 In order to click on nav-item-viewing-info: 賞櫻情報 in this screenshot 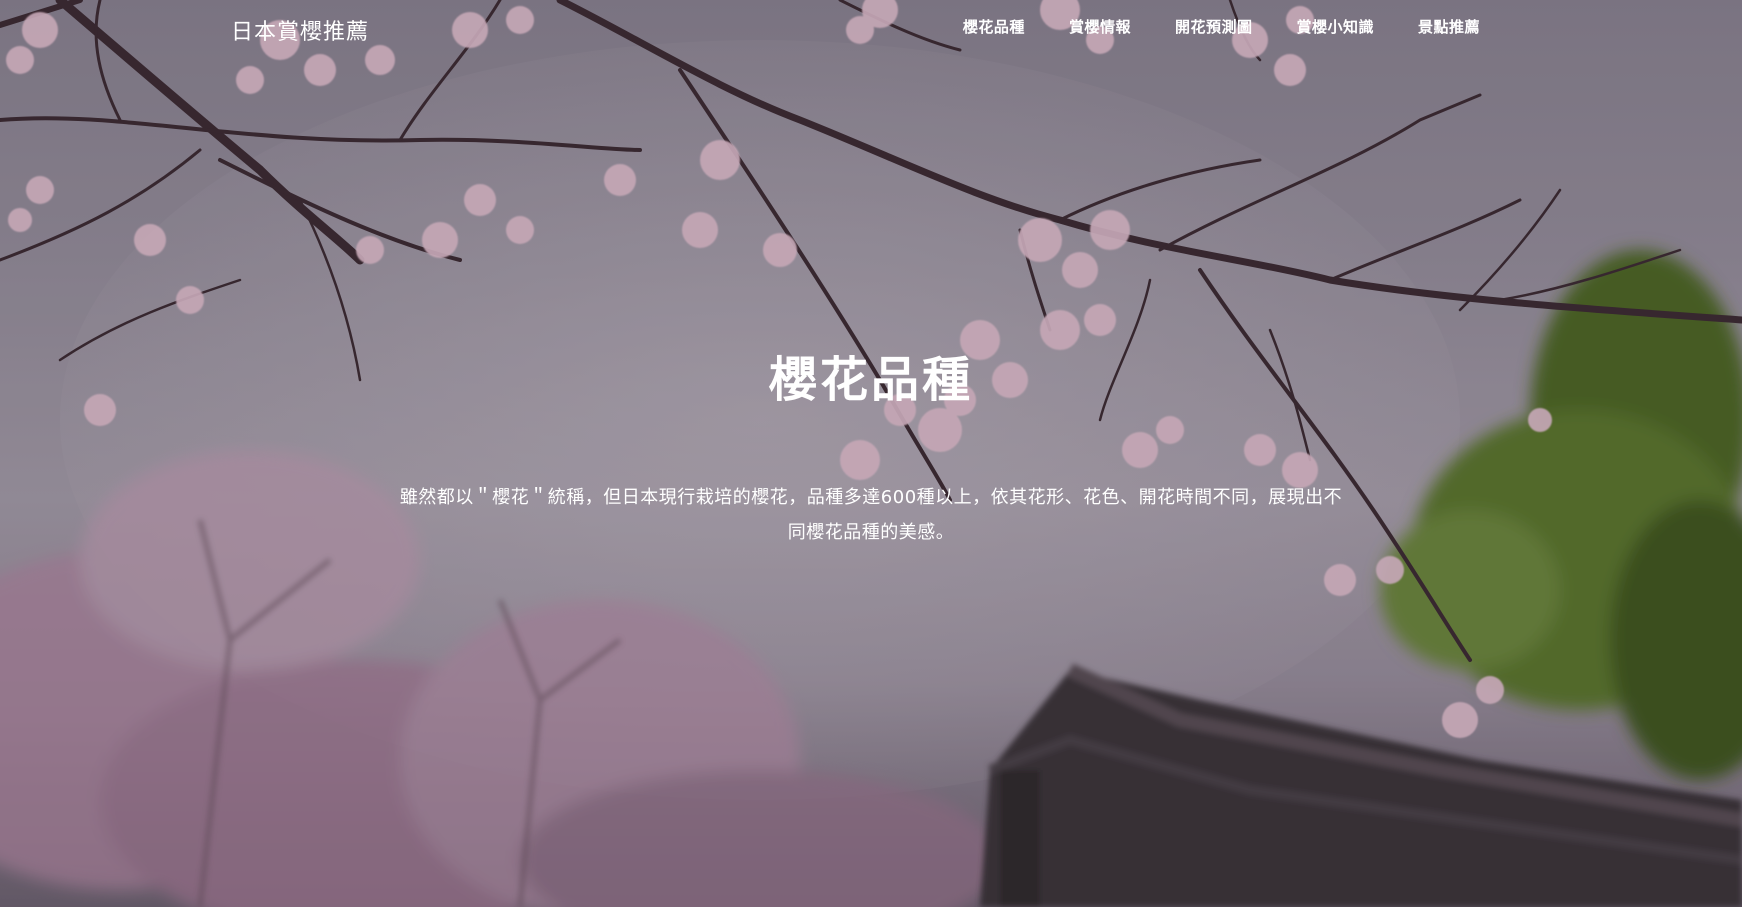, I will do `click(1100, 26)`.